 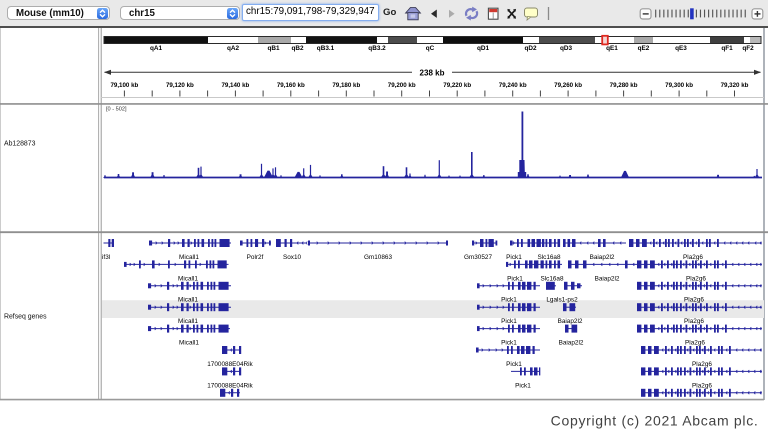 What do you see at coordinates (402, 85) in the screenshot?
I see `svg-text: 79,200 kb` at bounding box center [402, 85].